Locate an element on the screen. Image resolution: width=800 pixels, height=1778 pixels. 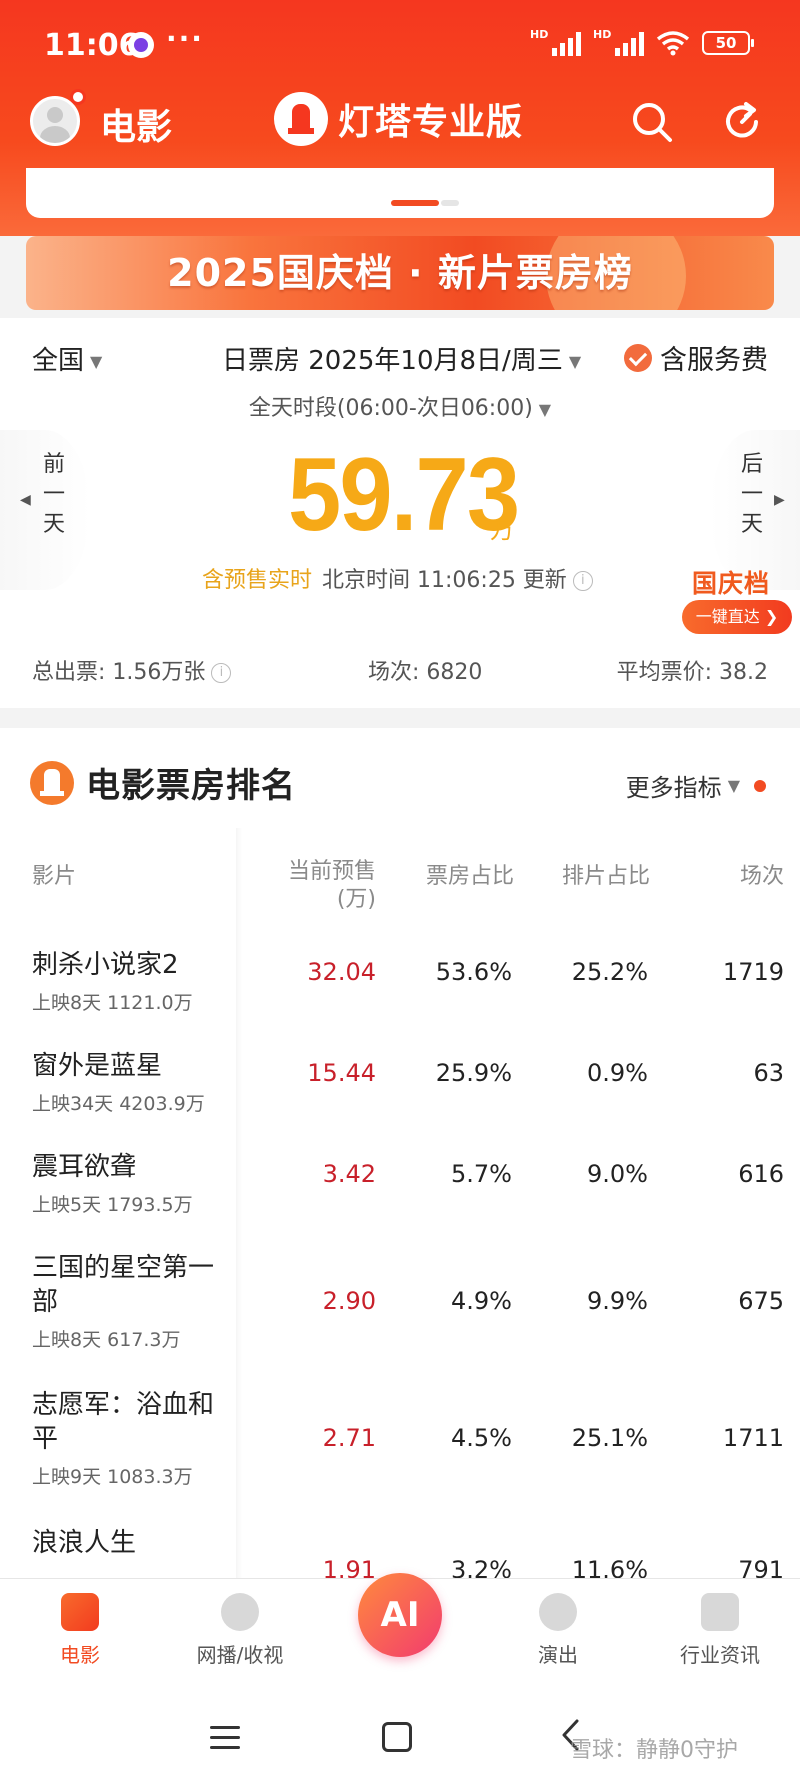
col-shows: 场次 is located at coordinates (732, 874).